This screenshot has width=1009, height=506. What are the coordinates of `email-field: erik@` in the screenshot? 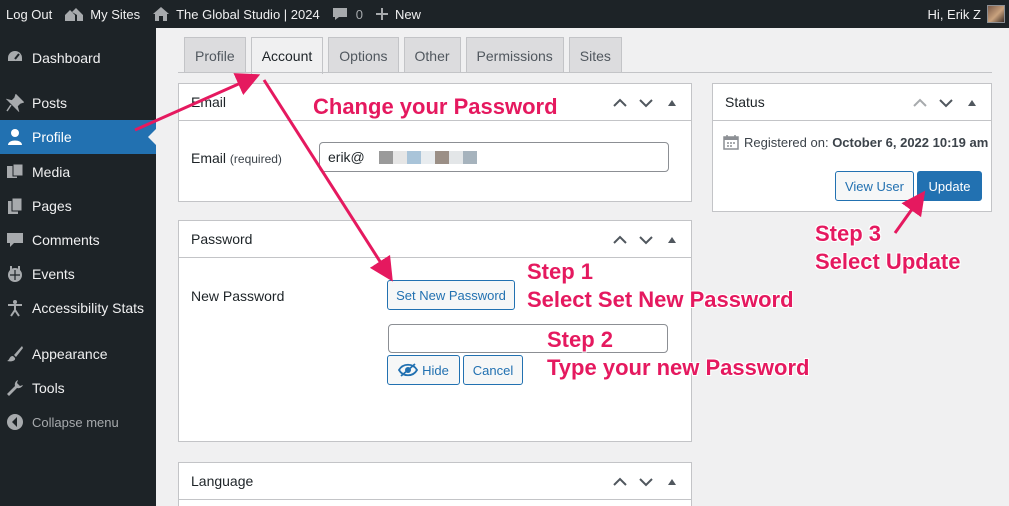 It's located at (494, 157).